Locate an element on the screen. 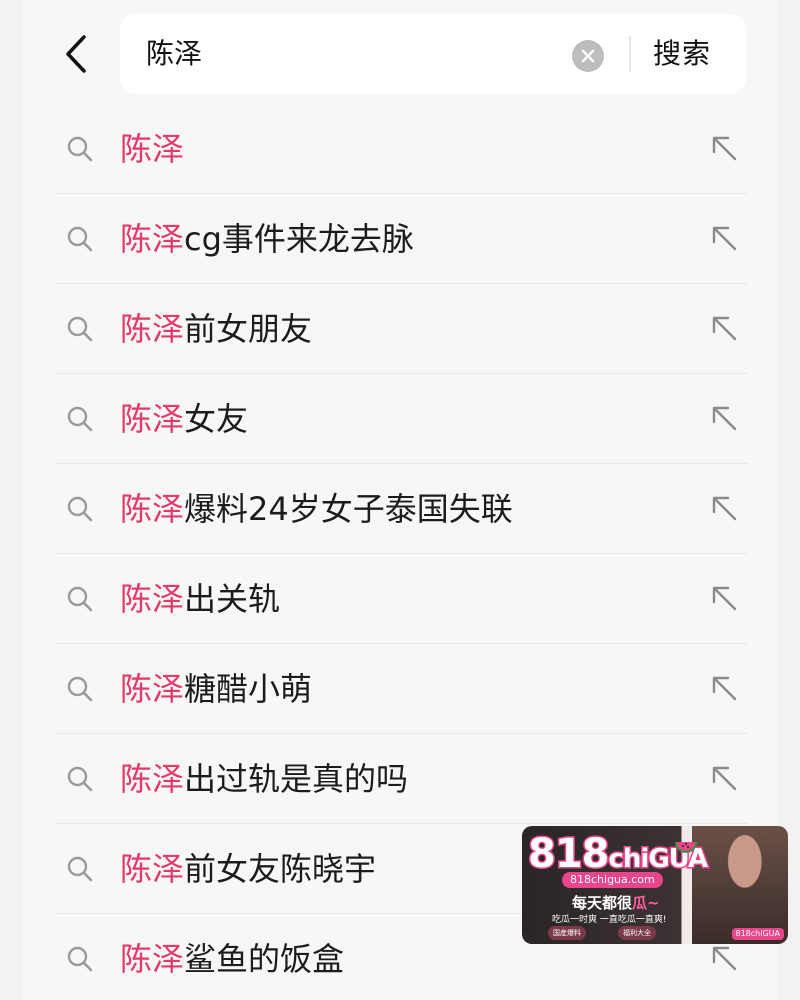  ad-pill-left: 国産爆料 is located at coordinates (567, 933).